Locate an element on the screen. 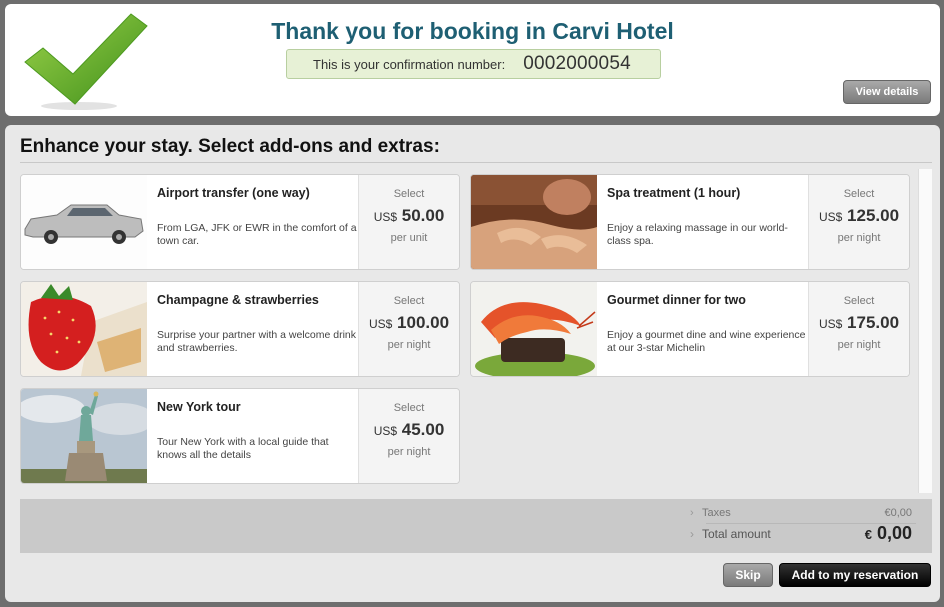  total-label: Total amount is located at coordinates (736, 534).